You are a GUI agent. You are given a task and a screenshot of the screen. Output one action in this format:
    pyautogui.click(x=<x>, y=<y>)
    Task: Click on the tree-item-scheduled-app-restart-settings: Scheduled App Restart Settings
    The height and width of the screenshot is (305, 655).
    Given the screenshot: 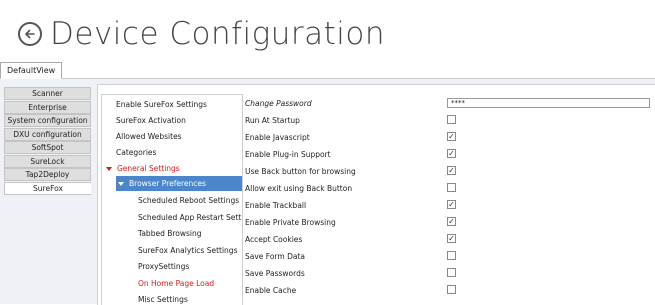 What is the action you would take?
    pyautogui.click(x=190, y=217)
    